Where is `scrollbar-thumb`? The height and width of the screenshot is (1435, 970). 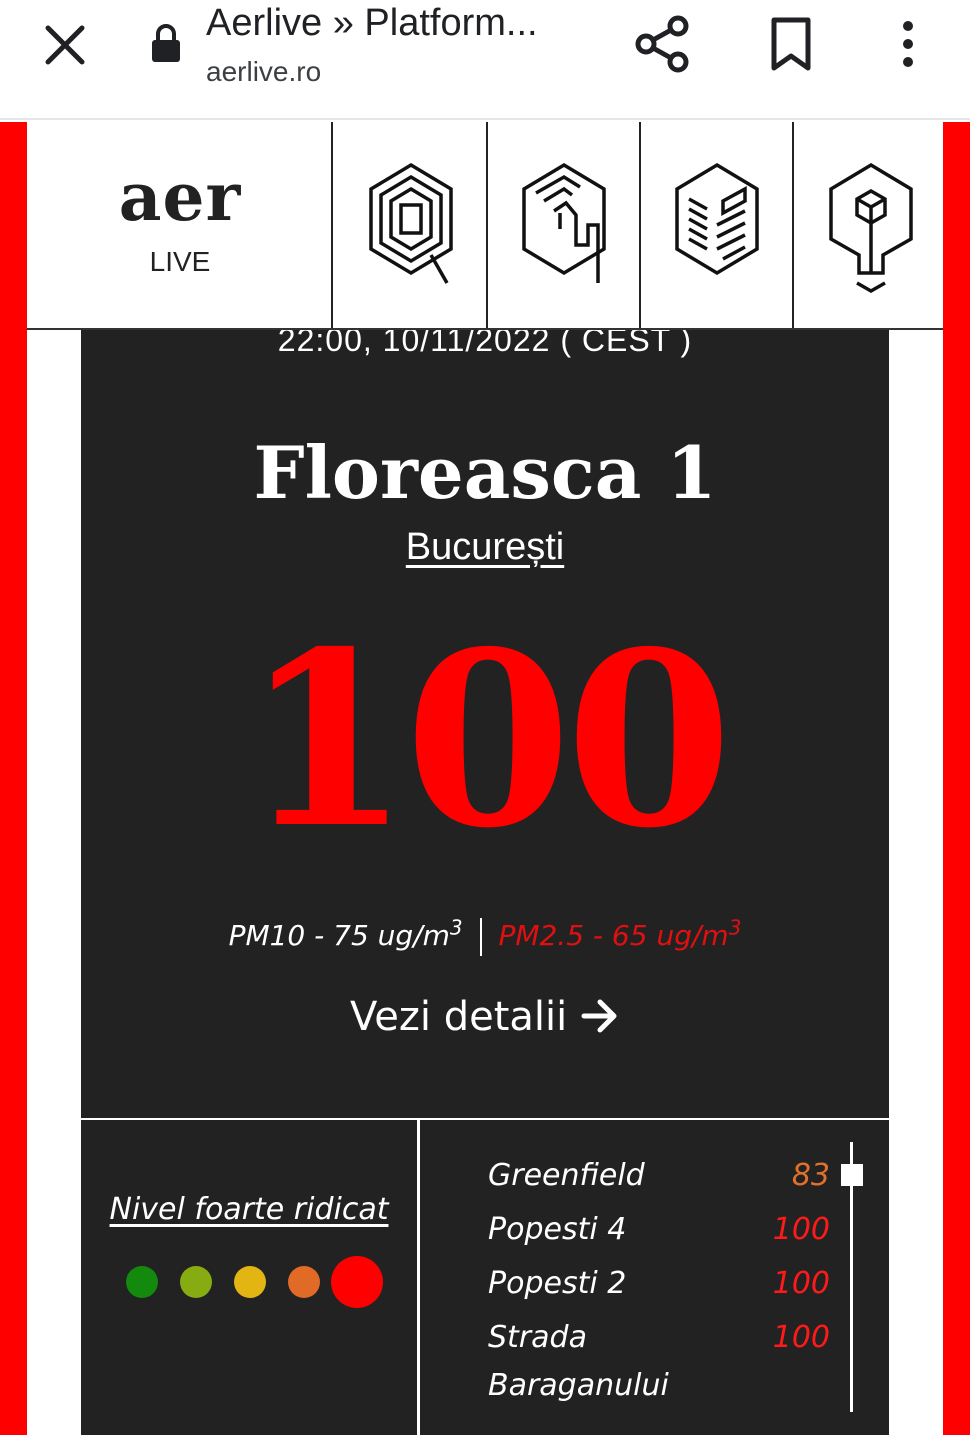
scrollbar-thumb is located at coordinates (852, 1175).